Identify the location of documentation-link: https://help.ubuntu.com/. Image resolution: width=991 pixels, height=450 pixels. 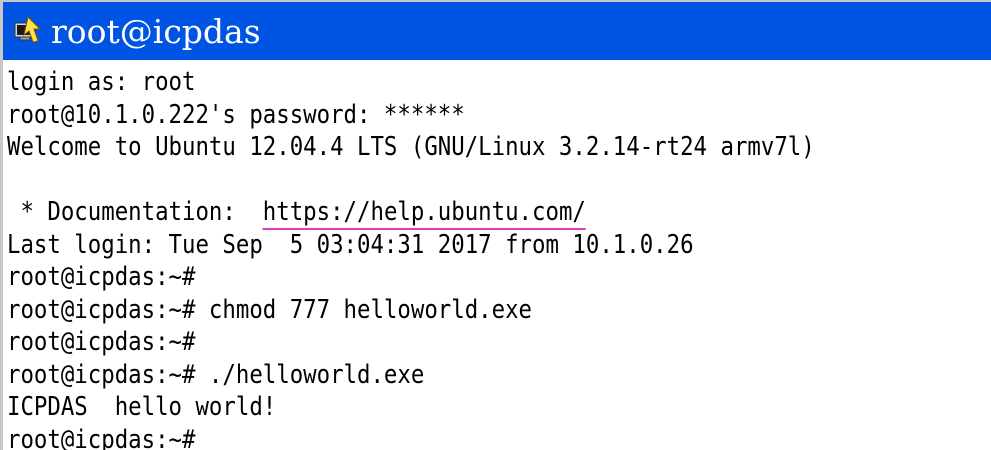
(424, 213).